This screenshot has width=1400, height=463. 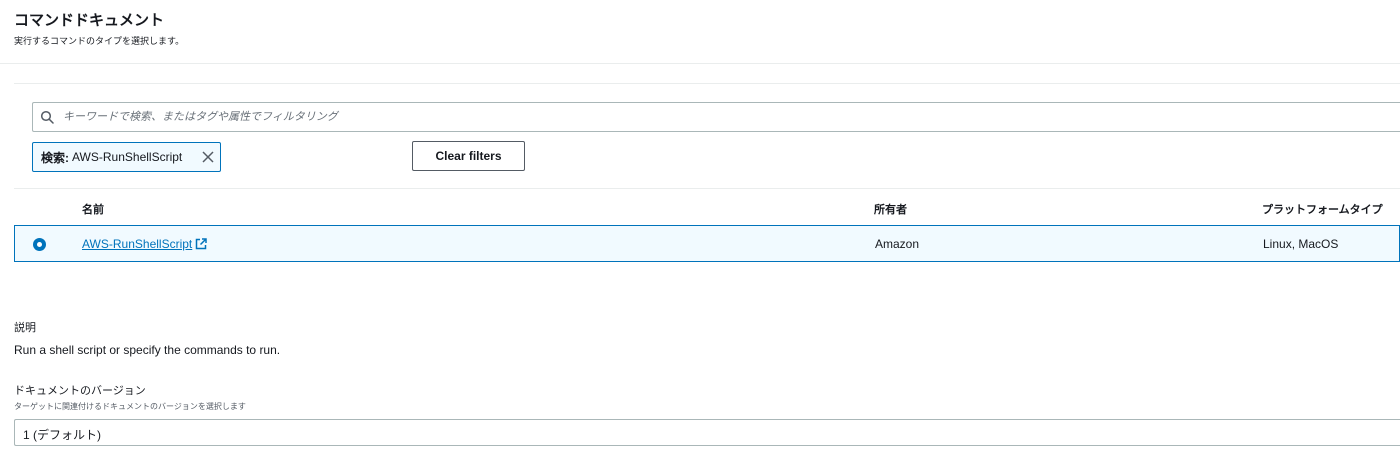 What do you see at coordinates (137, 244) in the screenshot?
I see `document-name-link: AWS-RunShellScript` at bounding box center [137, 244].